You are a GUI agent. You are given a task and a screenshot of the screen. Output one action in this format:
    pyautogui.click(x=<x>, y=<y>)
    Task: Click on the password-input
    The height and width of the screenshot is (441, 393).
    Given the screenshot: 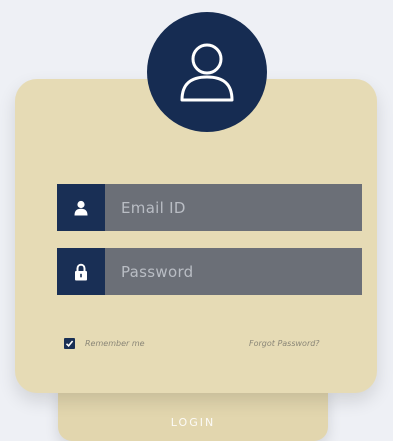 What is the action you would take?
    pyautogui.click(x=233, y=271)
    